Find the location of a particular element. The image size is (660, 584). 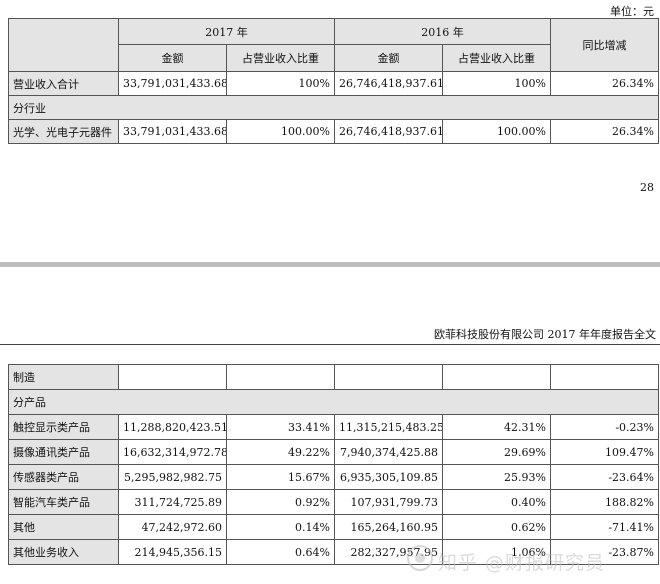

unit-label: 单位：元 is located at coordinates (632, 11).